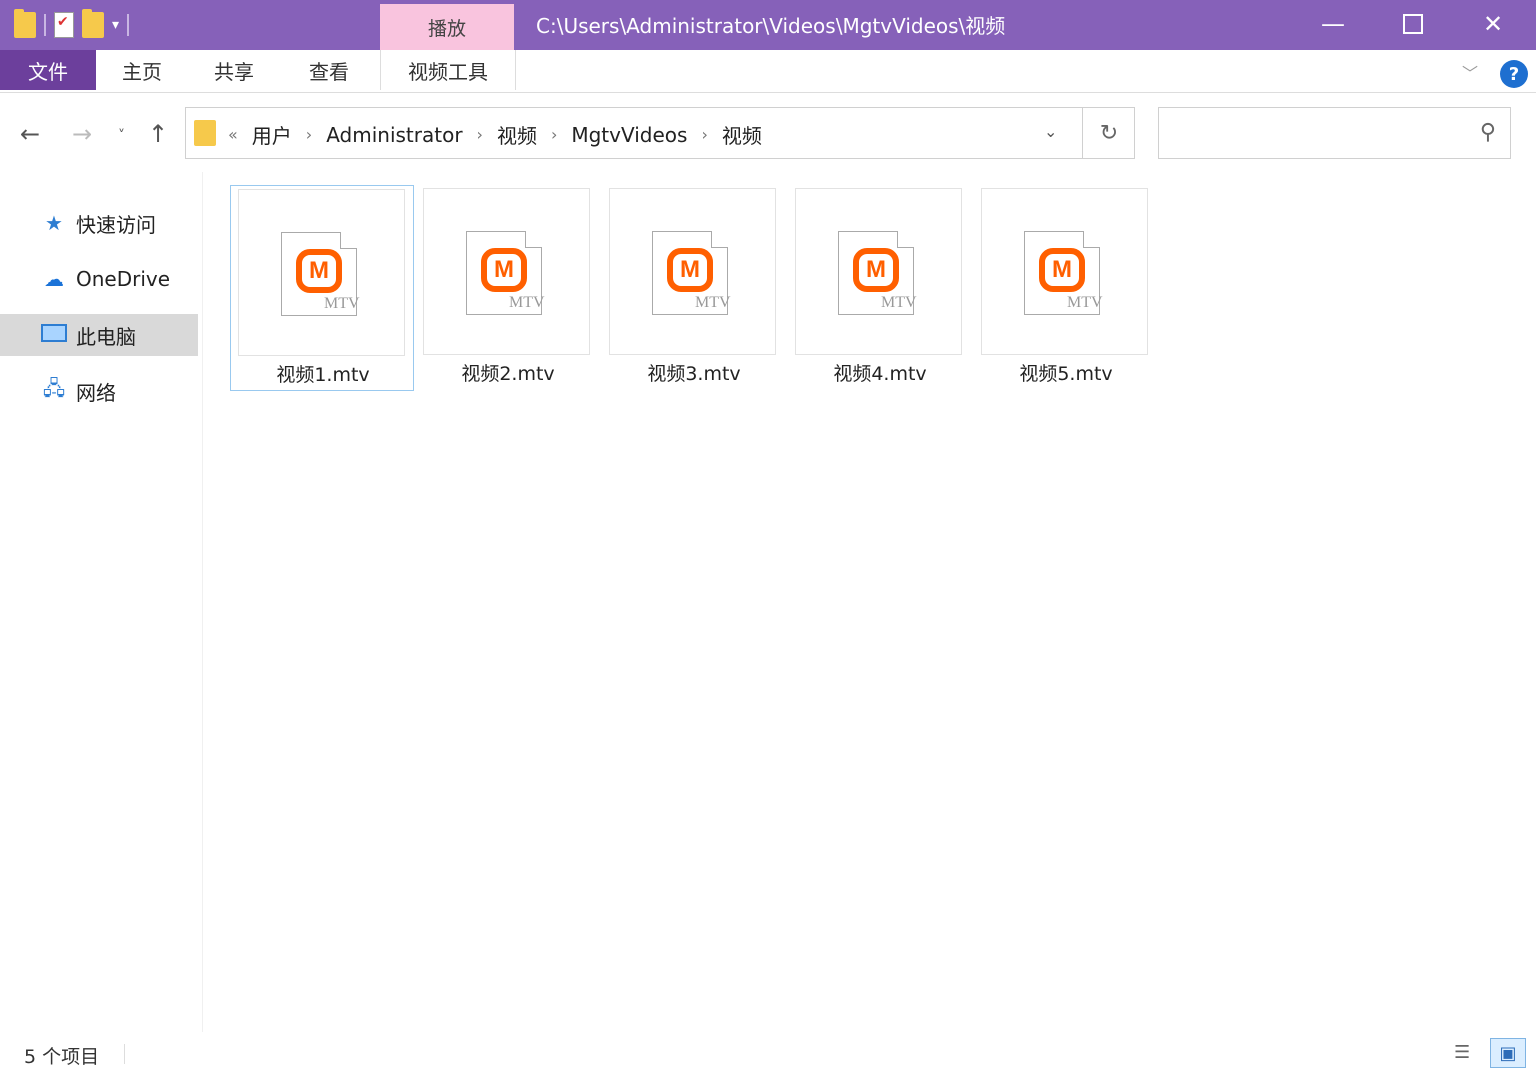 The image size is (1536, 1074). Describe the element at coordinates (116, 224) in the screenshot. I see `sidebar-item-label: 快速访问` at that location.